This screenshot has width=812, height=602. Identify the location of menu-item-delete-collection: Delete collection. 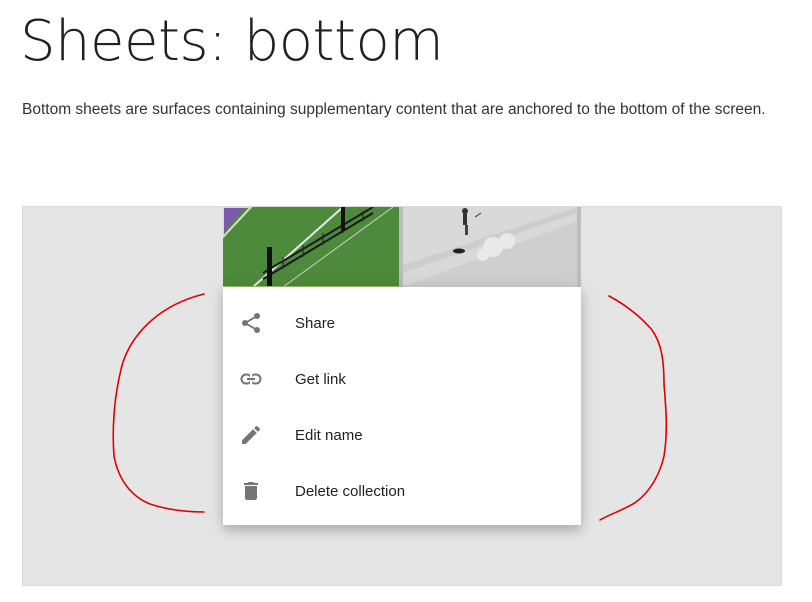
(402, 491).